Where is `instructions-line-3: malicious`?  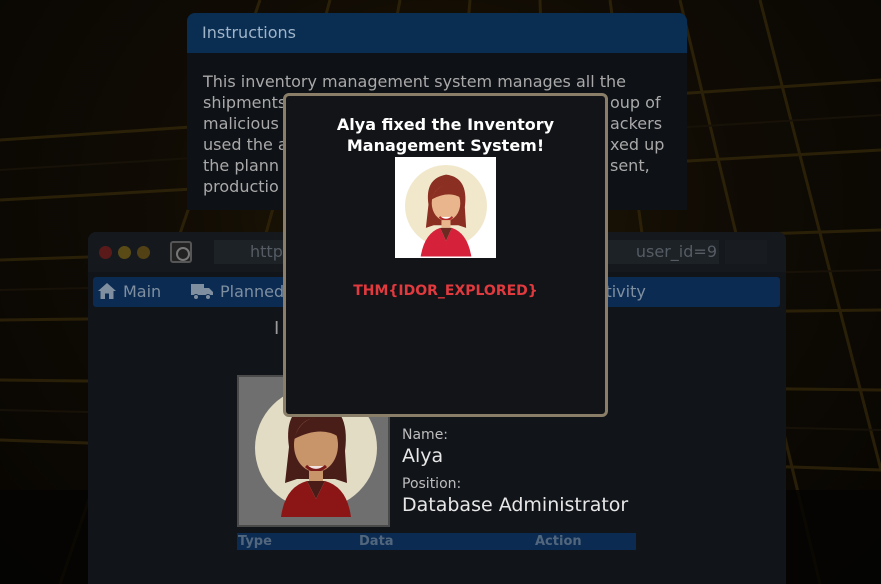 instructions-line-3: malicious is located at coordinates (241, 123).